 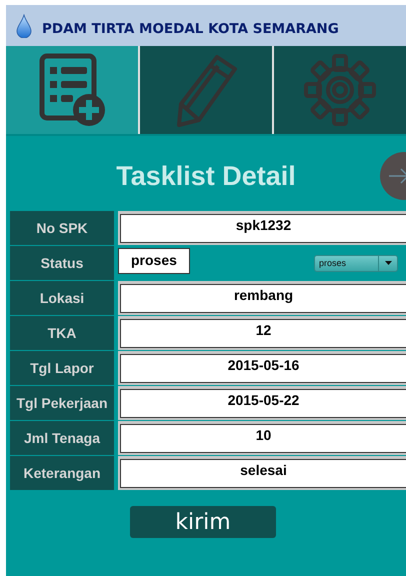 I want to click on text-field: proses, so click(x=154, y=261).